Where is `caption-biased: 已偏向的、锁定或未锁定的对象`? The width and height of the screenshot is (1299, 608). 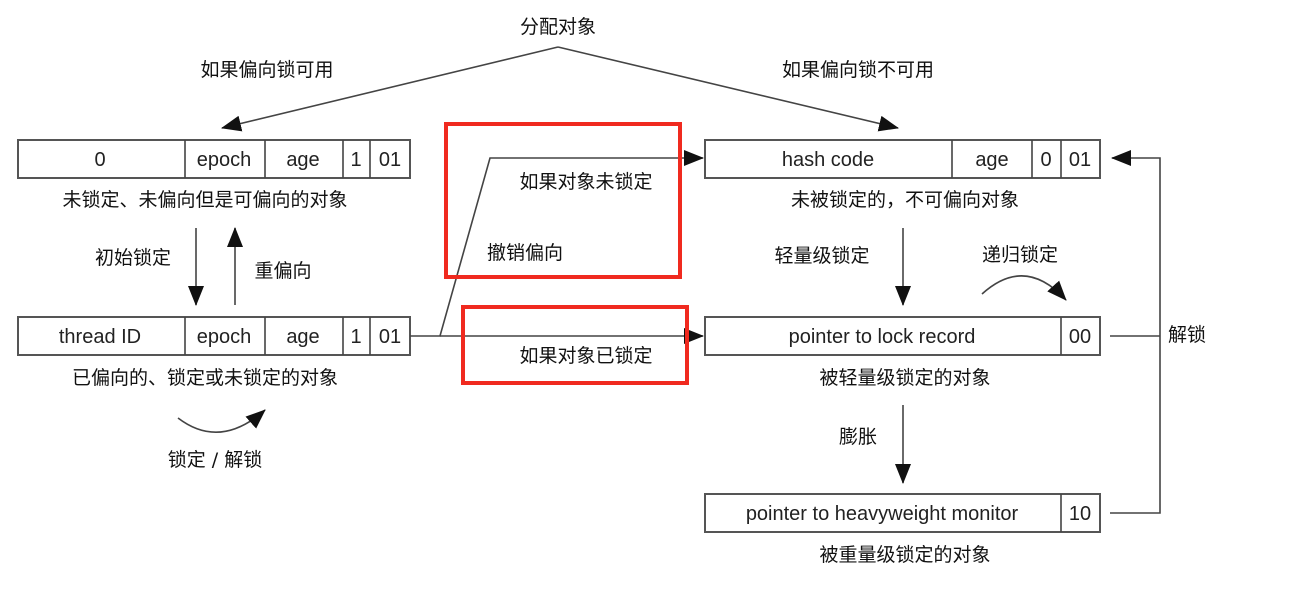 caption-biased: 已偏向的、锁定或未锁定的对象 is located at coordinates (205, 378).